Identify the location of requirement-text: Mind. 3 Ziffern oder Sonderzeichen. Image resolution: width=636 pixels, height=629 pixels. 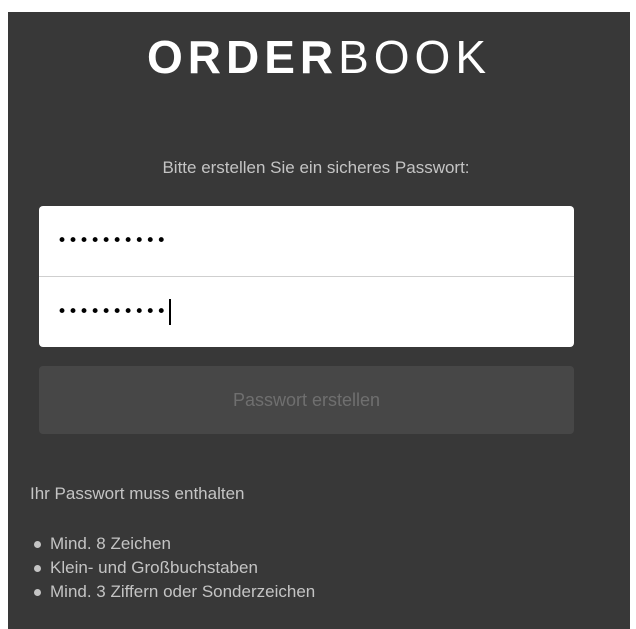
(183, 591).